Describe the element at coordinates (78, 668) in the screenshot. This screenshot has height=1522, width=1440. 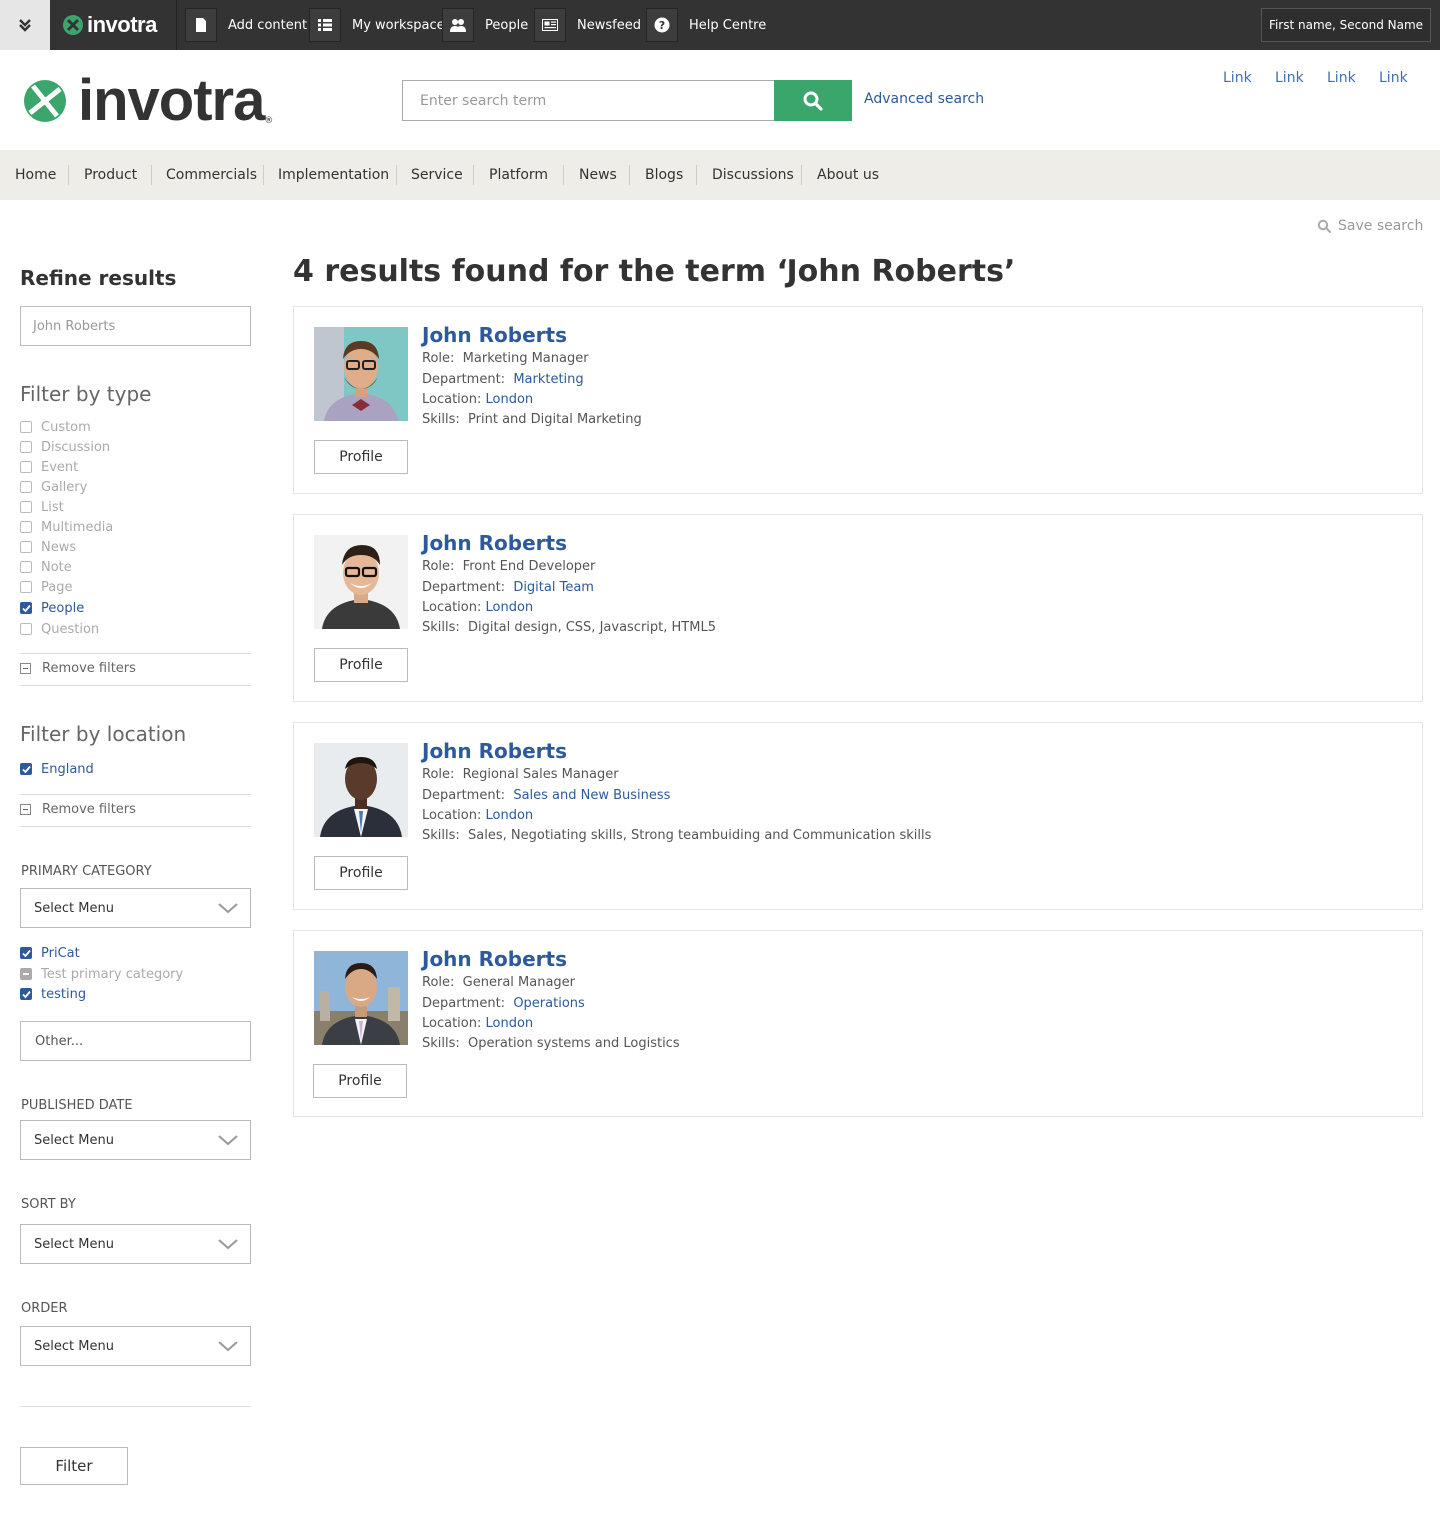
I see `remove-type-filters-link: Remove filters` at that location.